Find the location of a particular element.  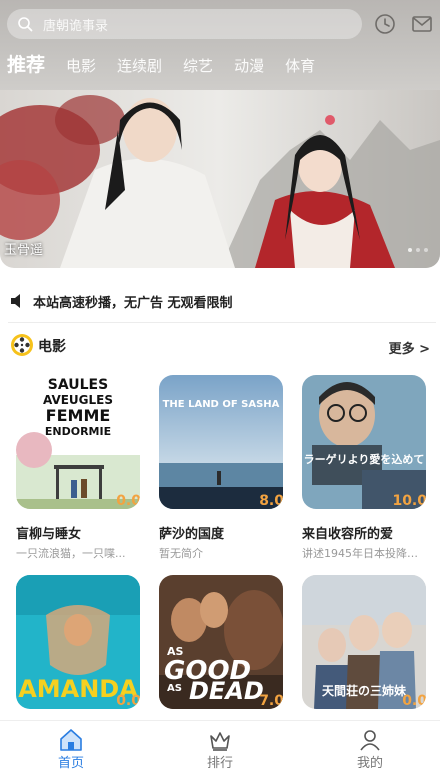

movie-desc: 暂无简介 is located at coordinates (181, 553).